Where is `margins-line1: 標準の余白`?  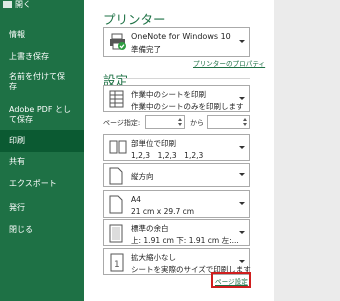
margins-line1: 標準の余白 is located at coordinates (150, 228).